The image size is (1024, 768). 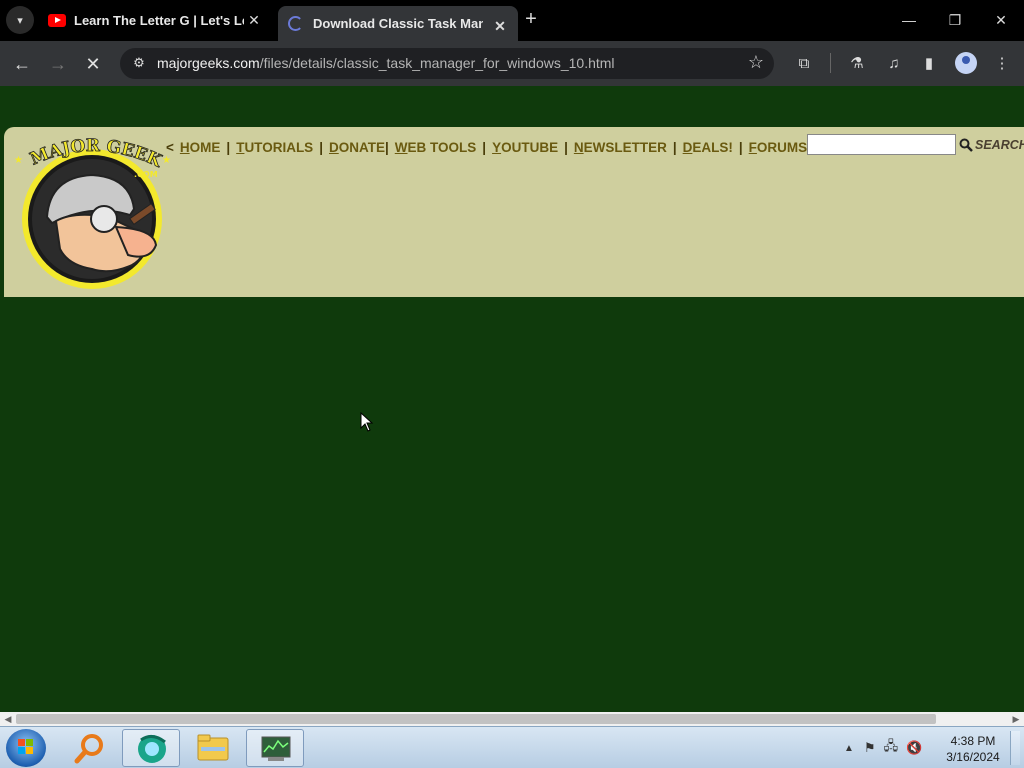 I want to click on nav-donate: DONATE, so click(x=357, y=147).